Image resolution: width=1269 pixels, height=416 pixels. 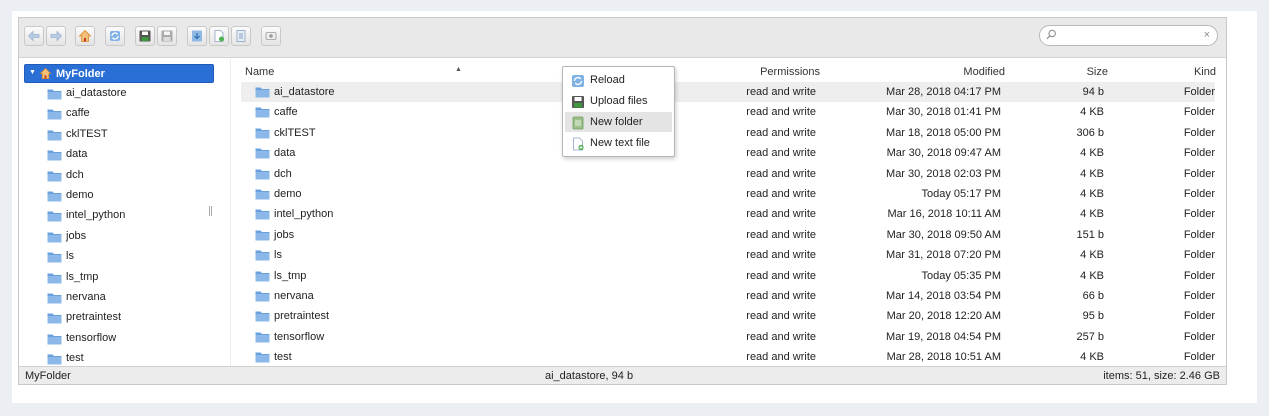 I want to click on cell-name: tensorflow, so click(x=299, y=336).